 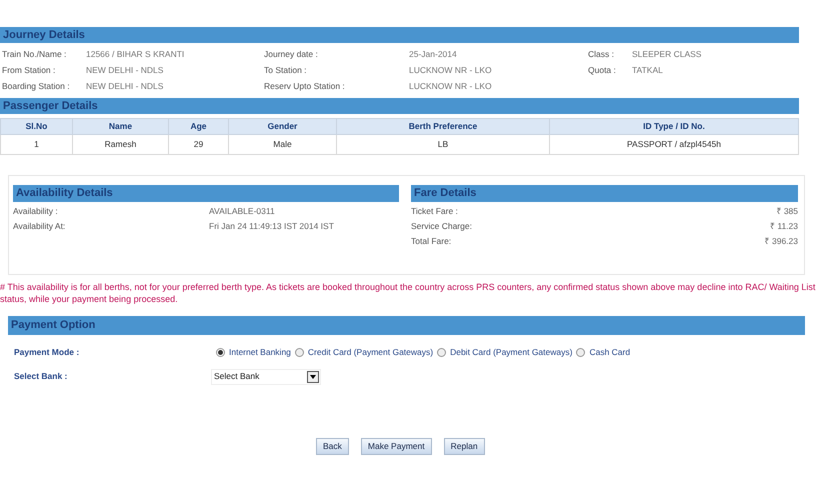 What do you see at coordinates (36, 126) in the screenshot?
I see `column-header: Sl.No` at bounding box center [36, 126].